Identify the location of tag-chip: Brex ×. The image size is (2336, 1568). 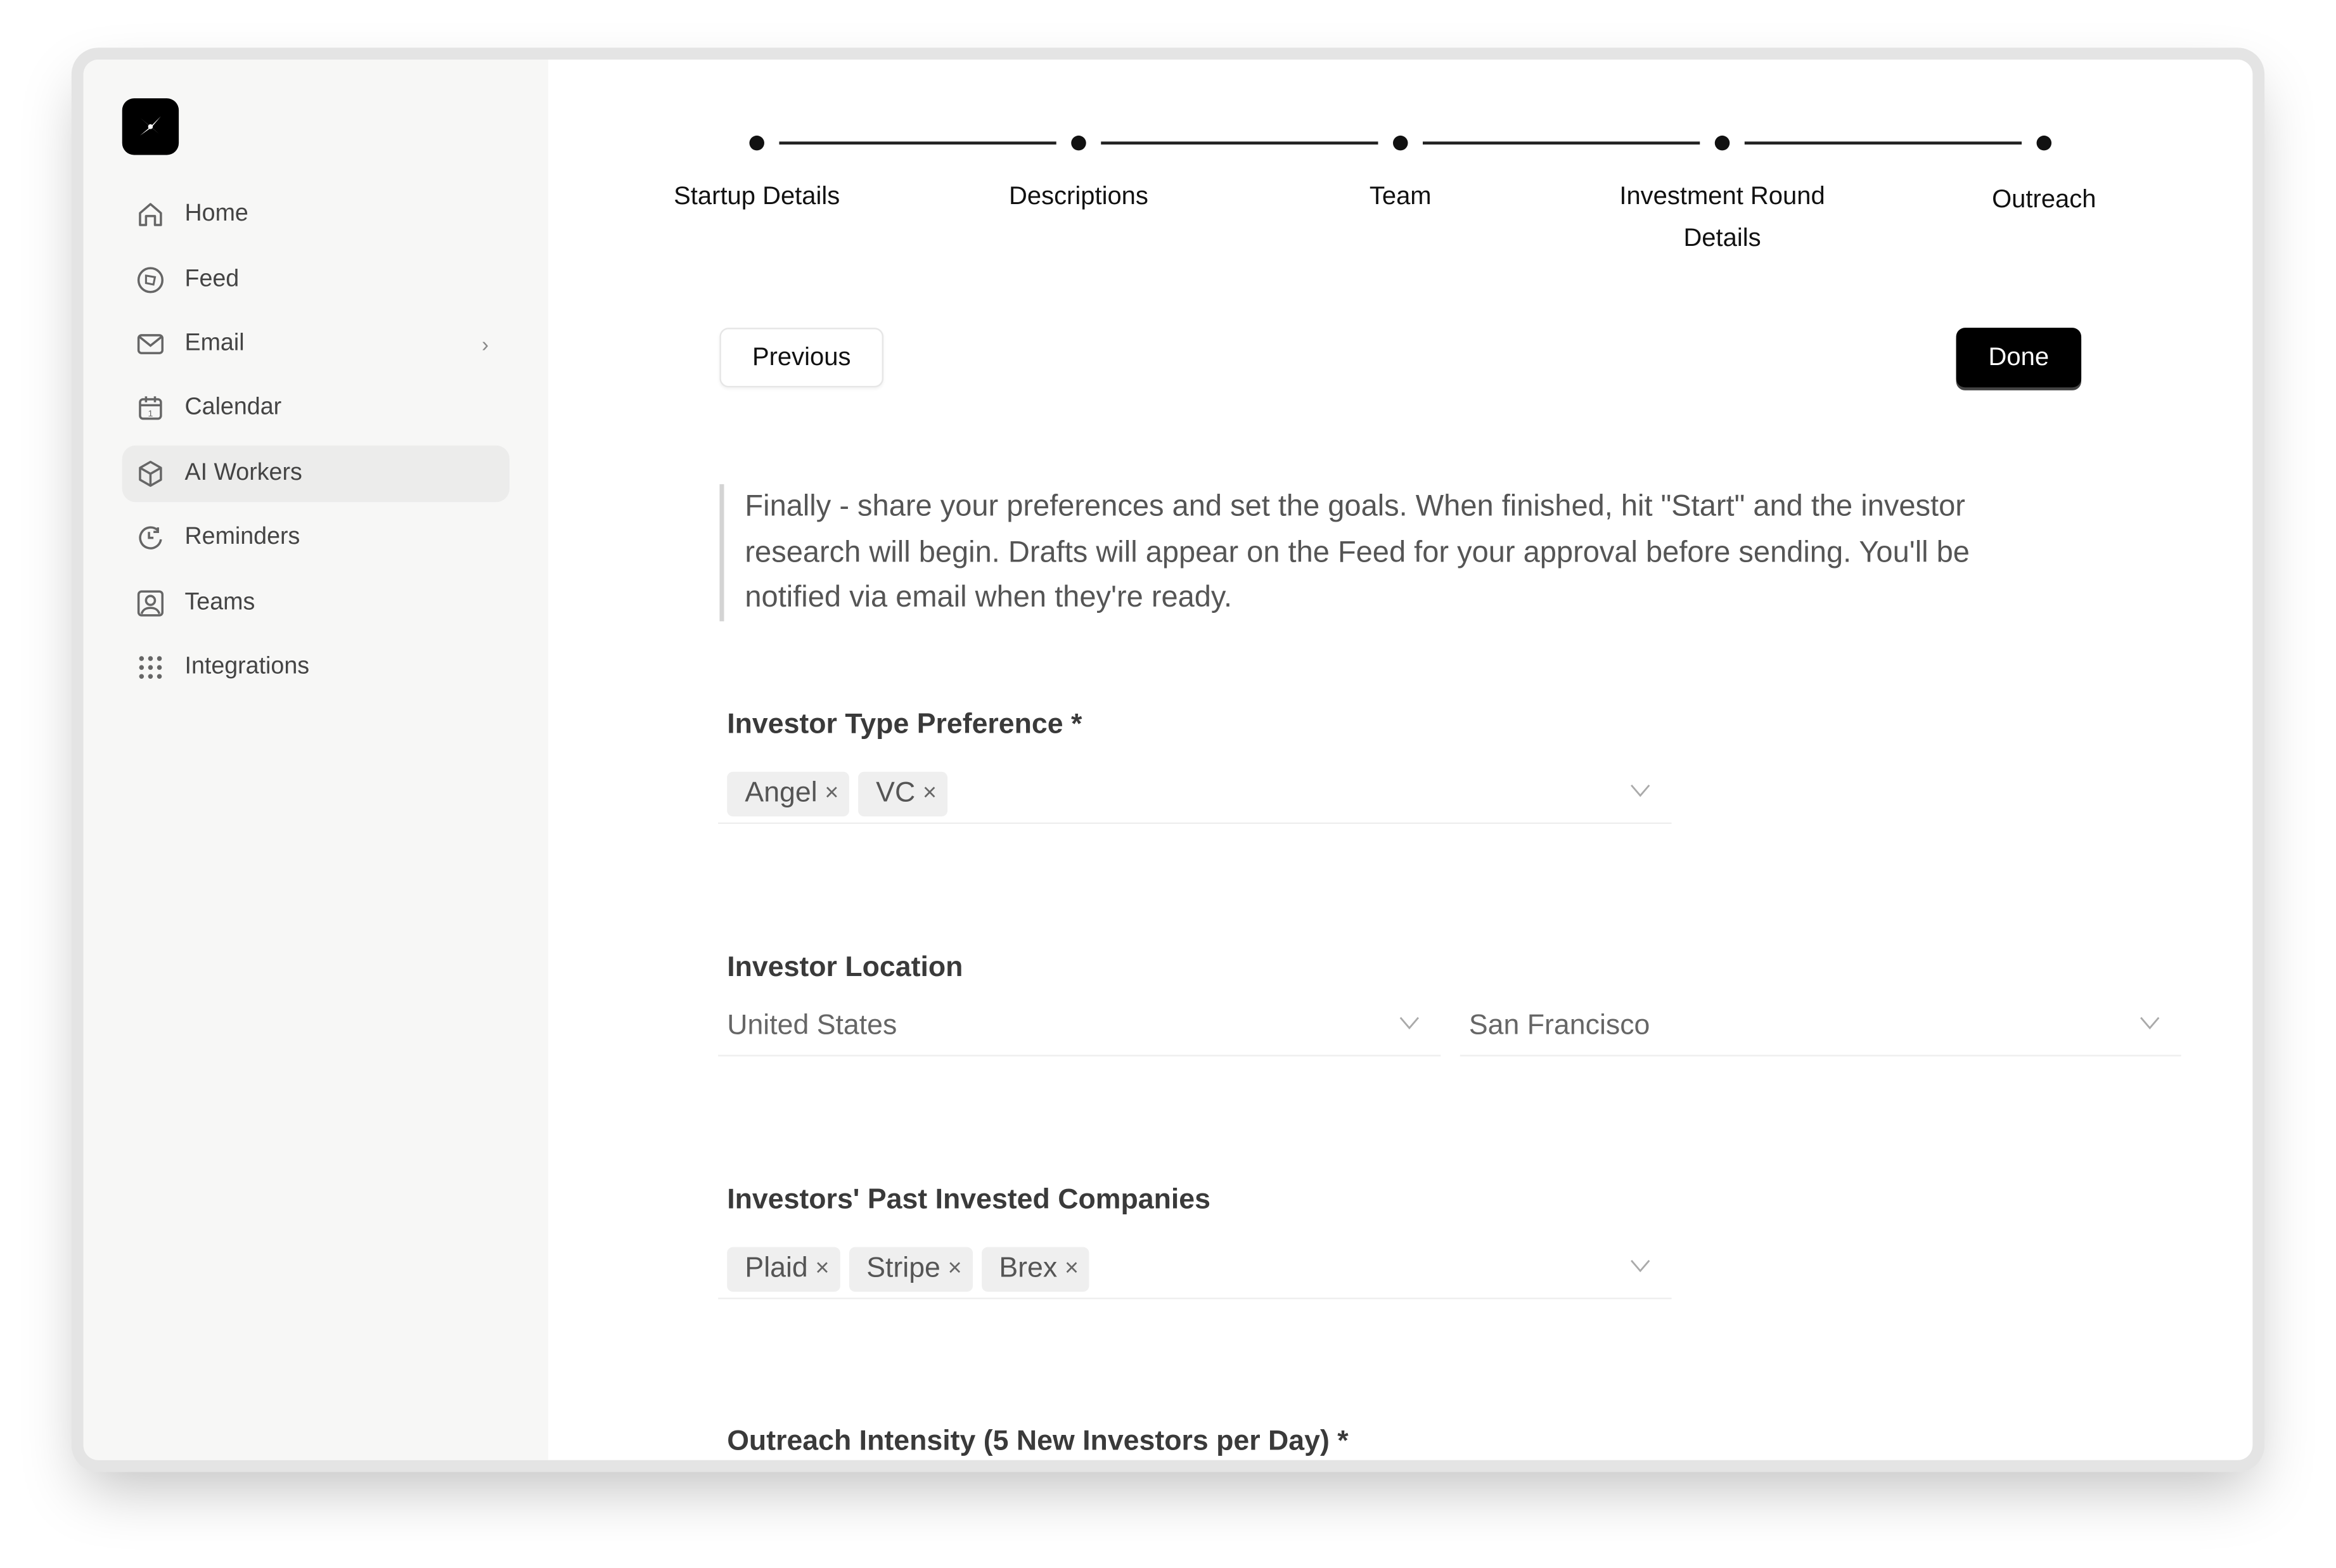
(1035, 1268).